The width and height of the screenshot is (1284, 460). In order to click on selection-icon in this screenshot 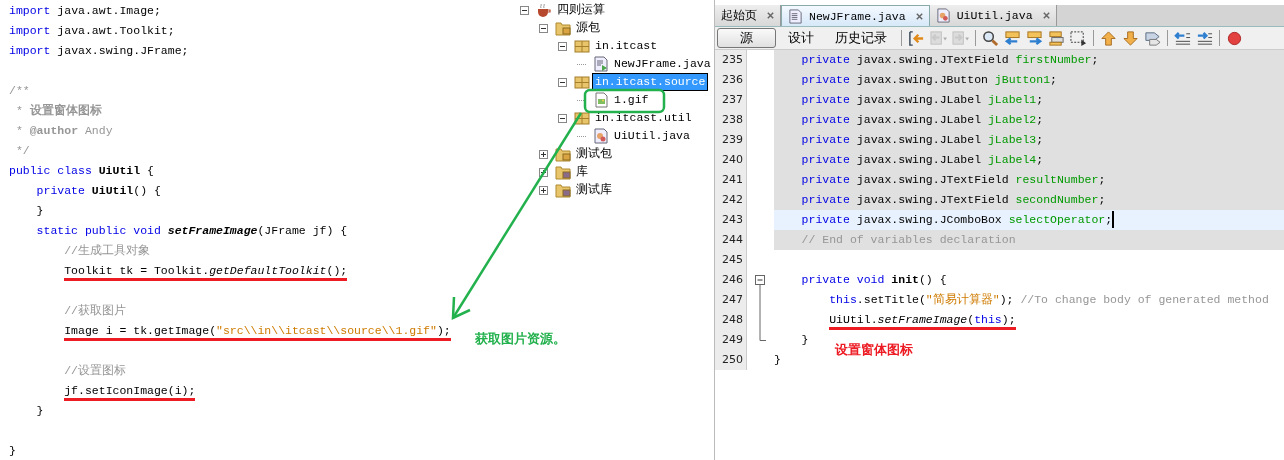, I will do `click(1078, 38)`.